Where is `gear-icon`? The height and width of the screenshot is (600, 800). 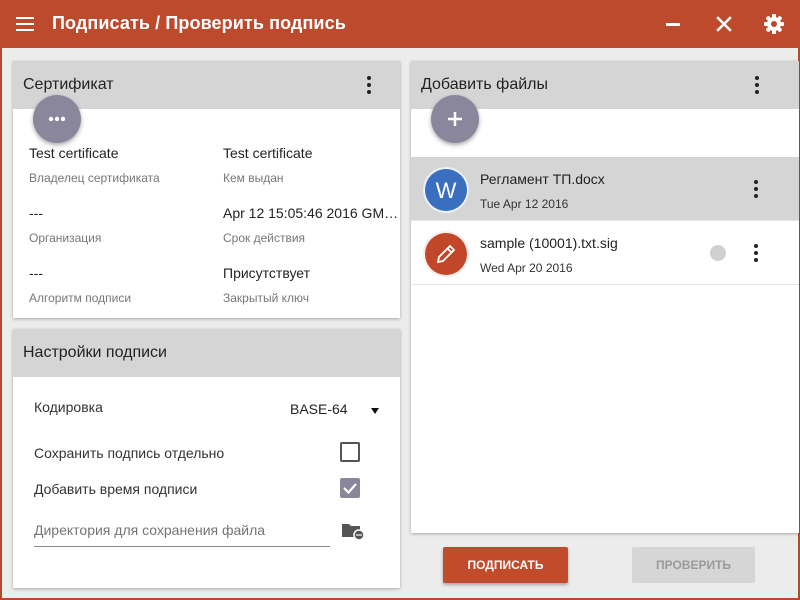 gear-icon is located at coordinates (774, 24).